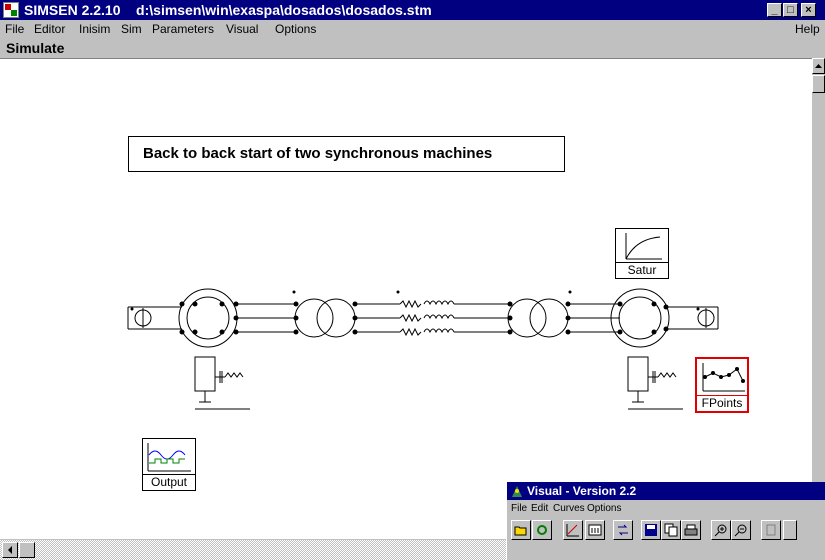 The height and width of the screenshot is (560, 825). What do you see at coordinates (229, 377) in the screenshot?
I see `left-shaft` at bounding box center [229, 377].